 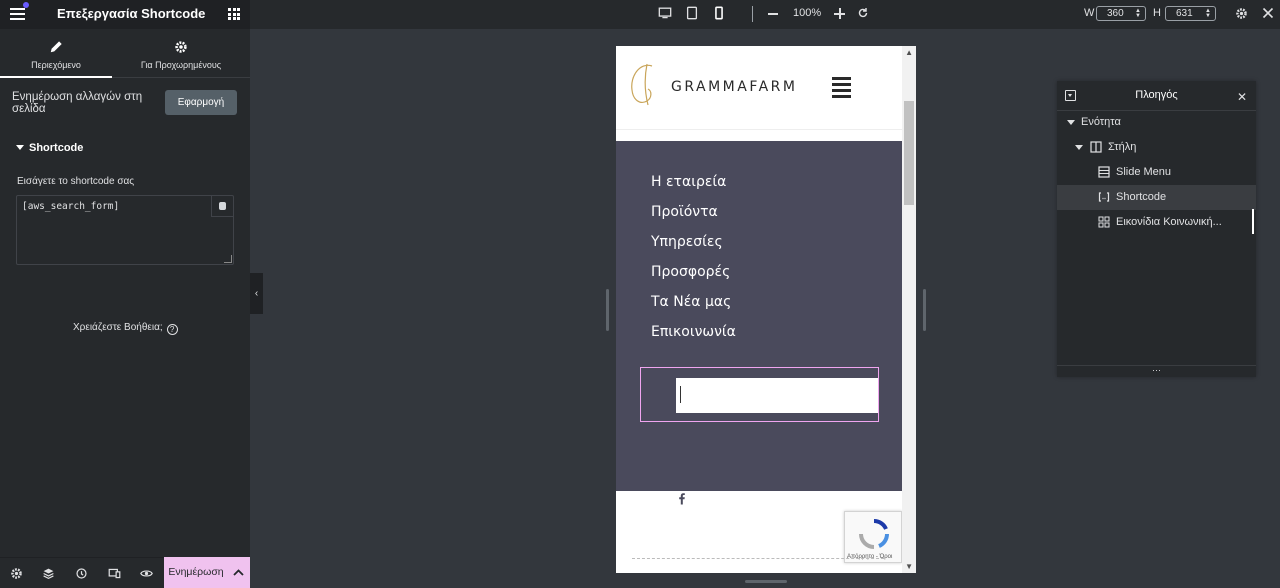 I want to click on facebook-icon, so click(x=682, y=498).